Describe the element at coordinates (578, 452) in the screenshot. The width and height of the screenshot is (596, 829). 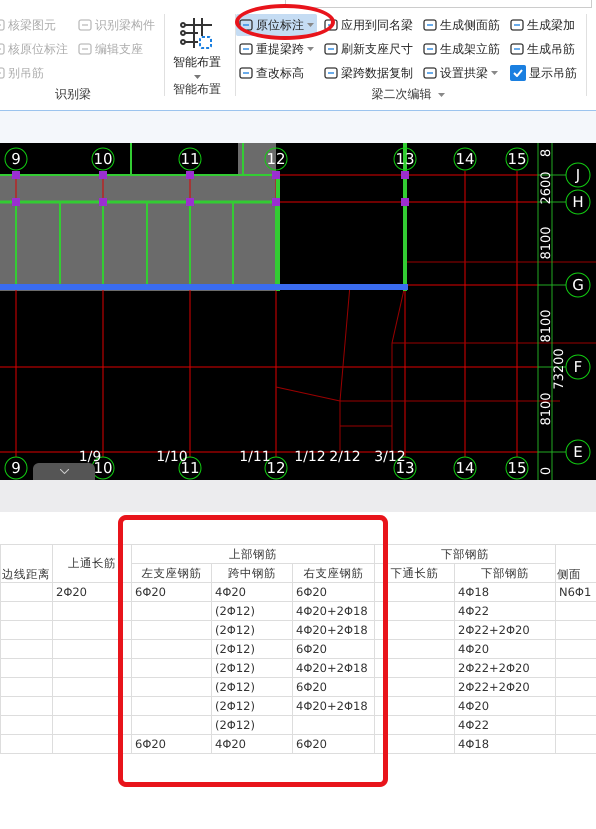
I see `axis-label: E` at that location.